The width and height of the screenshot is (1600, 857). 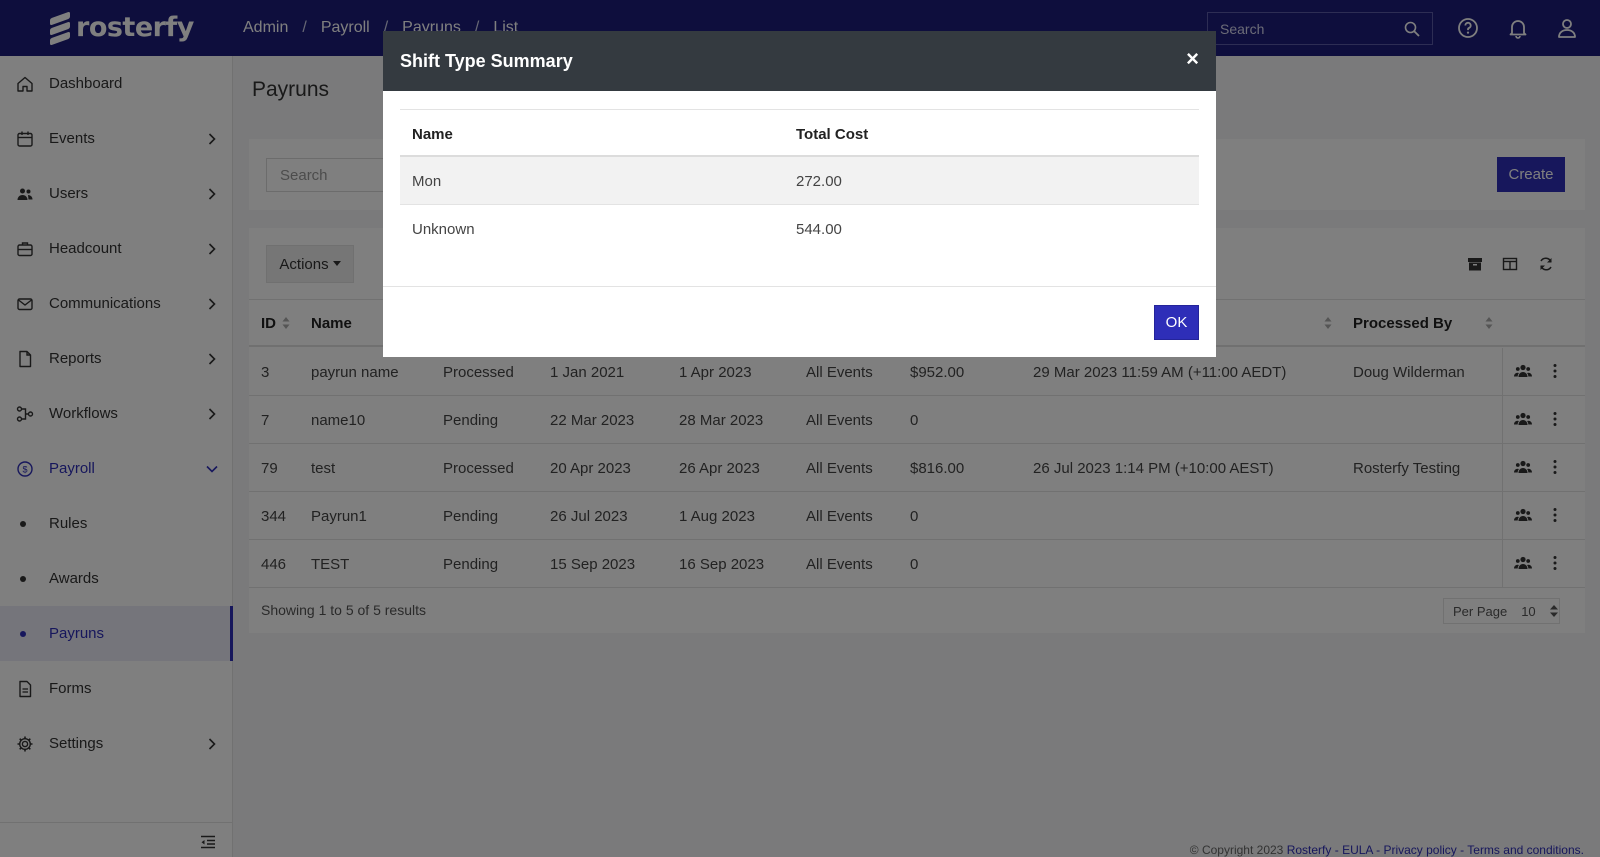 I want to click on column-header-total-cost: Total Cost, so click(x=832, y=134).